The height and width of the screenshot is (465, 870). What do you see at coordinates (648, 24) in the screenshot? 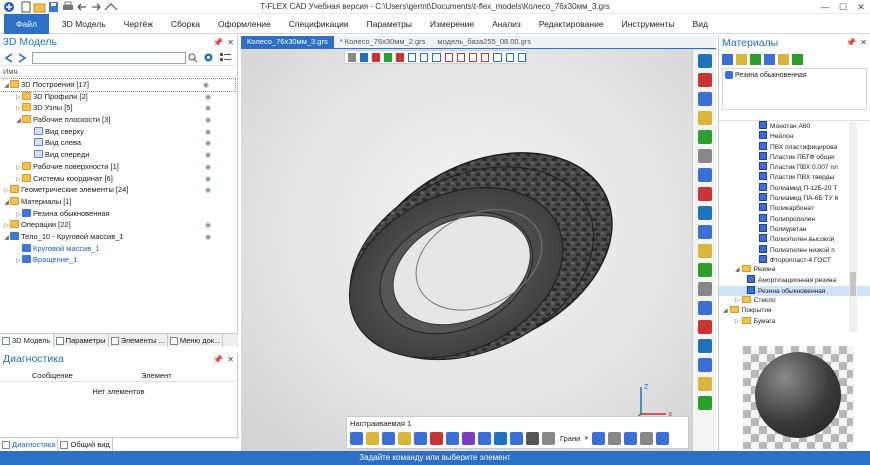
I see `menu-item-10: Инструменты` at bounding box center [648, 24].